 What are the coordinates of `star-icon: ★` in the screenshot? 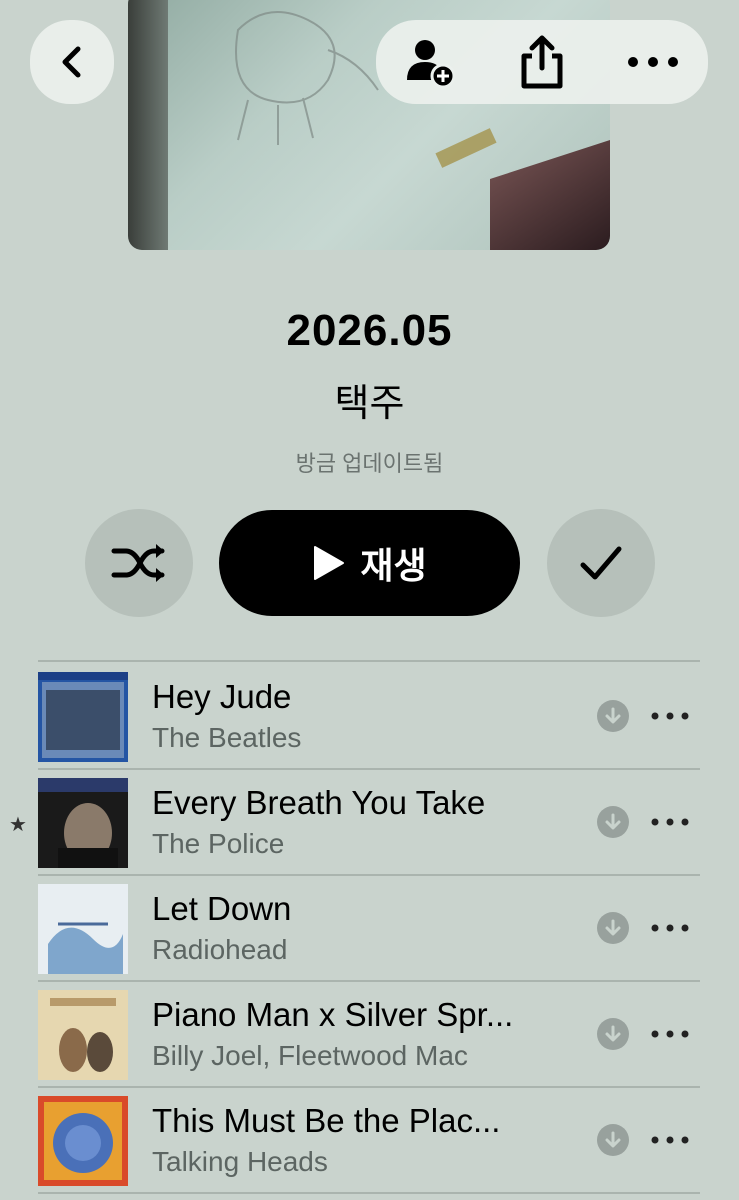 It's located at (18, 825).